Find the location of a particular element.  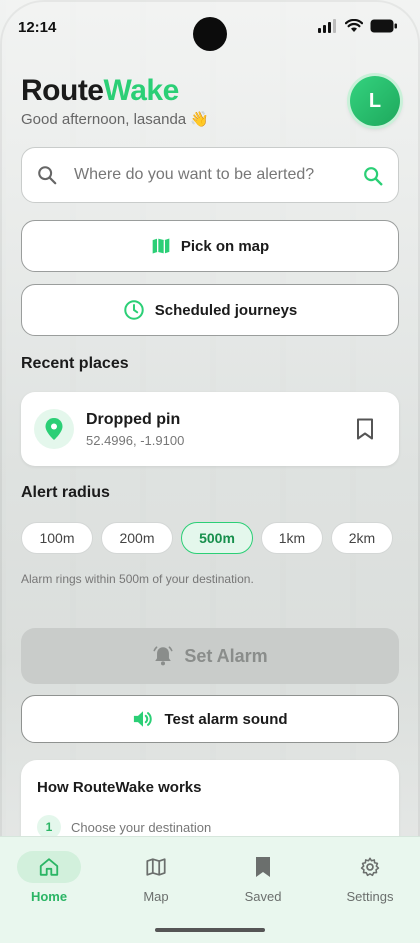

camera-cutout is located at coordinates (210, 34).